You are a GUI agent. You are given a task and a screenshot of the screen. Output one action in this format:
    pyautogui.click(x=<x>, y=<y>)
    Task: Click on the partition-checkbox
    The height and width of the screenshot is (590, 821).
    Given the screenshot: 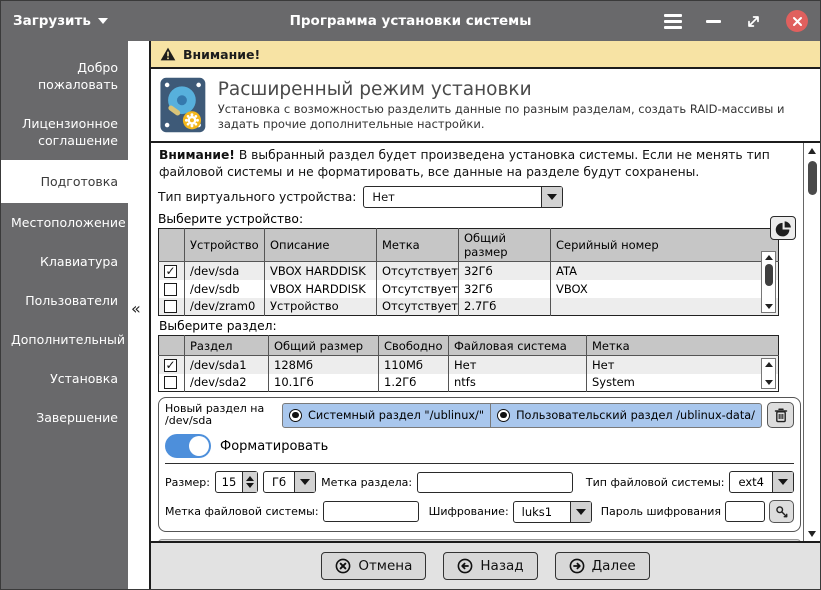 What is the action you would take?
    pyautogui.click(x=170, y=383)
    